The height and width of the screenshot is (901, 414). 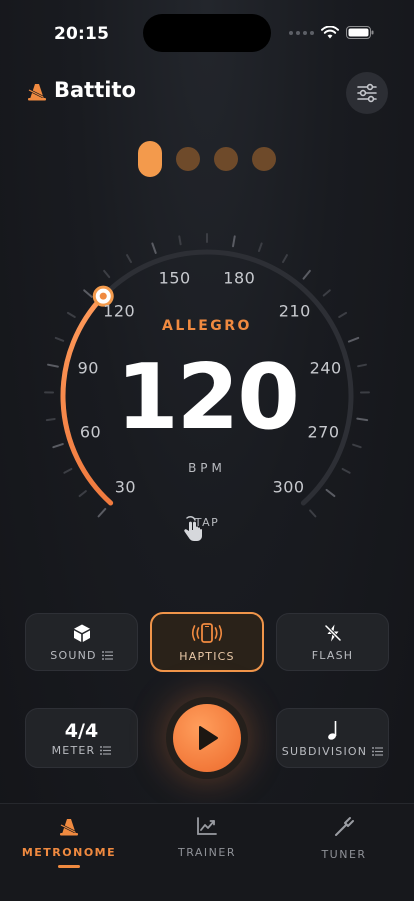 I want to click on subdivision-label: SUBDIVISION, so click(x=324, y=751).